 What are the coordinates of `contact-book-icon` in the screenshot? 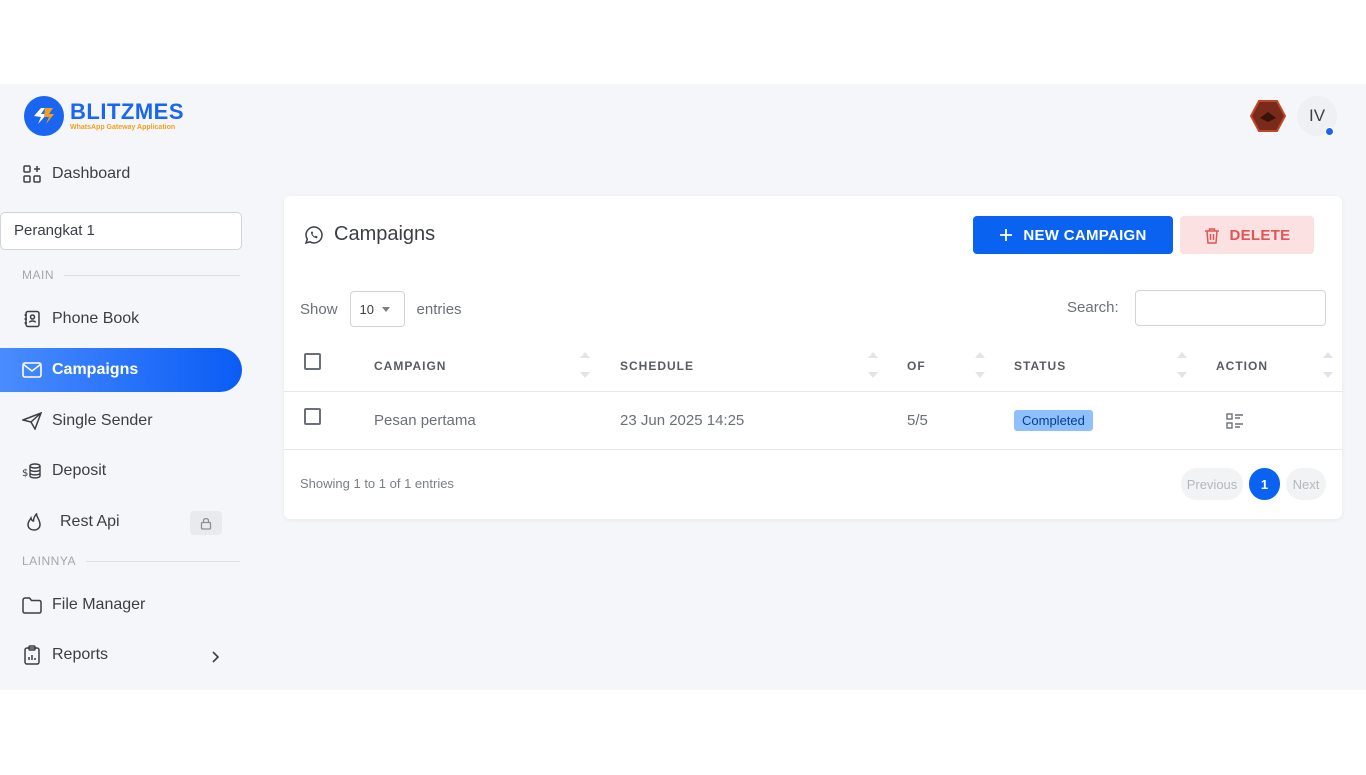 It's located at (32, 319).